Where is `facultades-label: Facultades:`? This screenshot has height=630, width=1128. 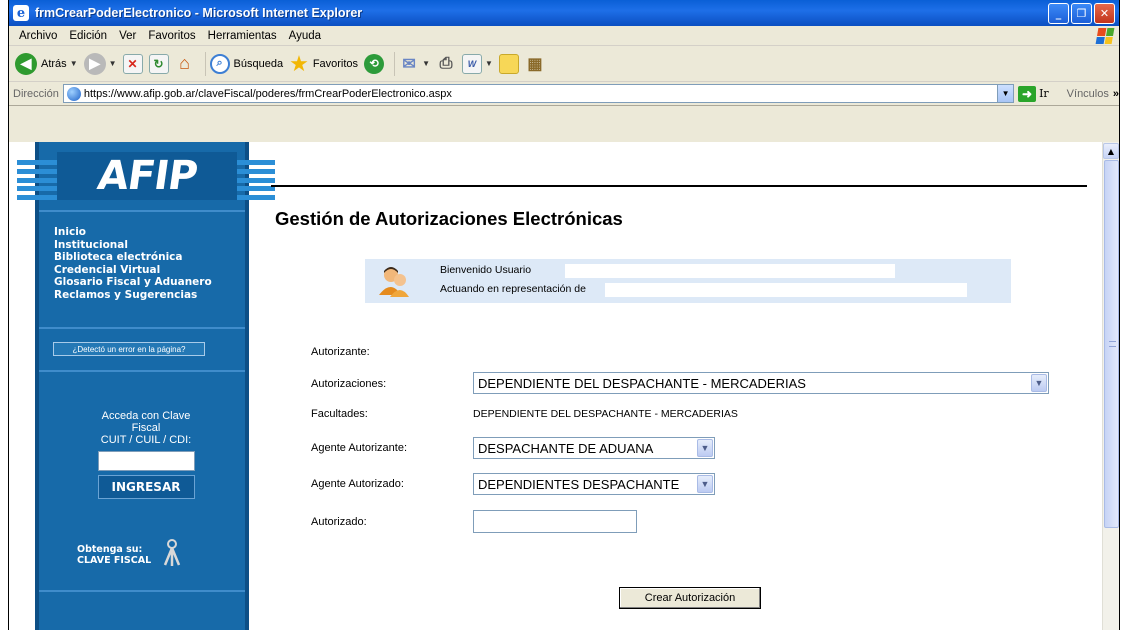 facultades-label: Facultades: is located at coordinates (339, 414).